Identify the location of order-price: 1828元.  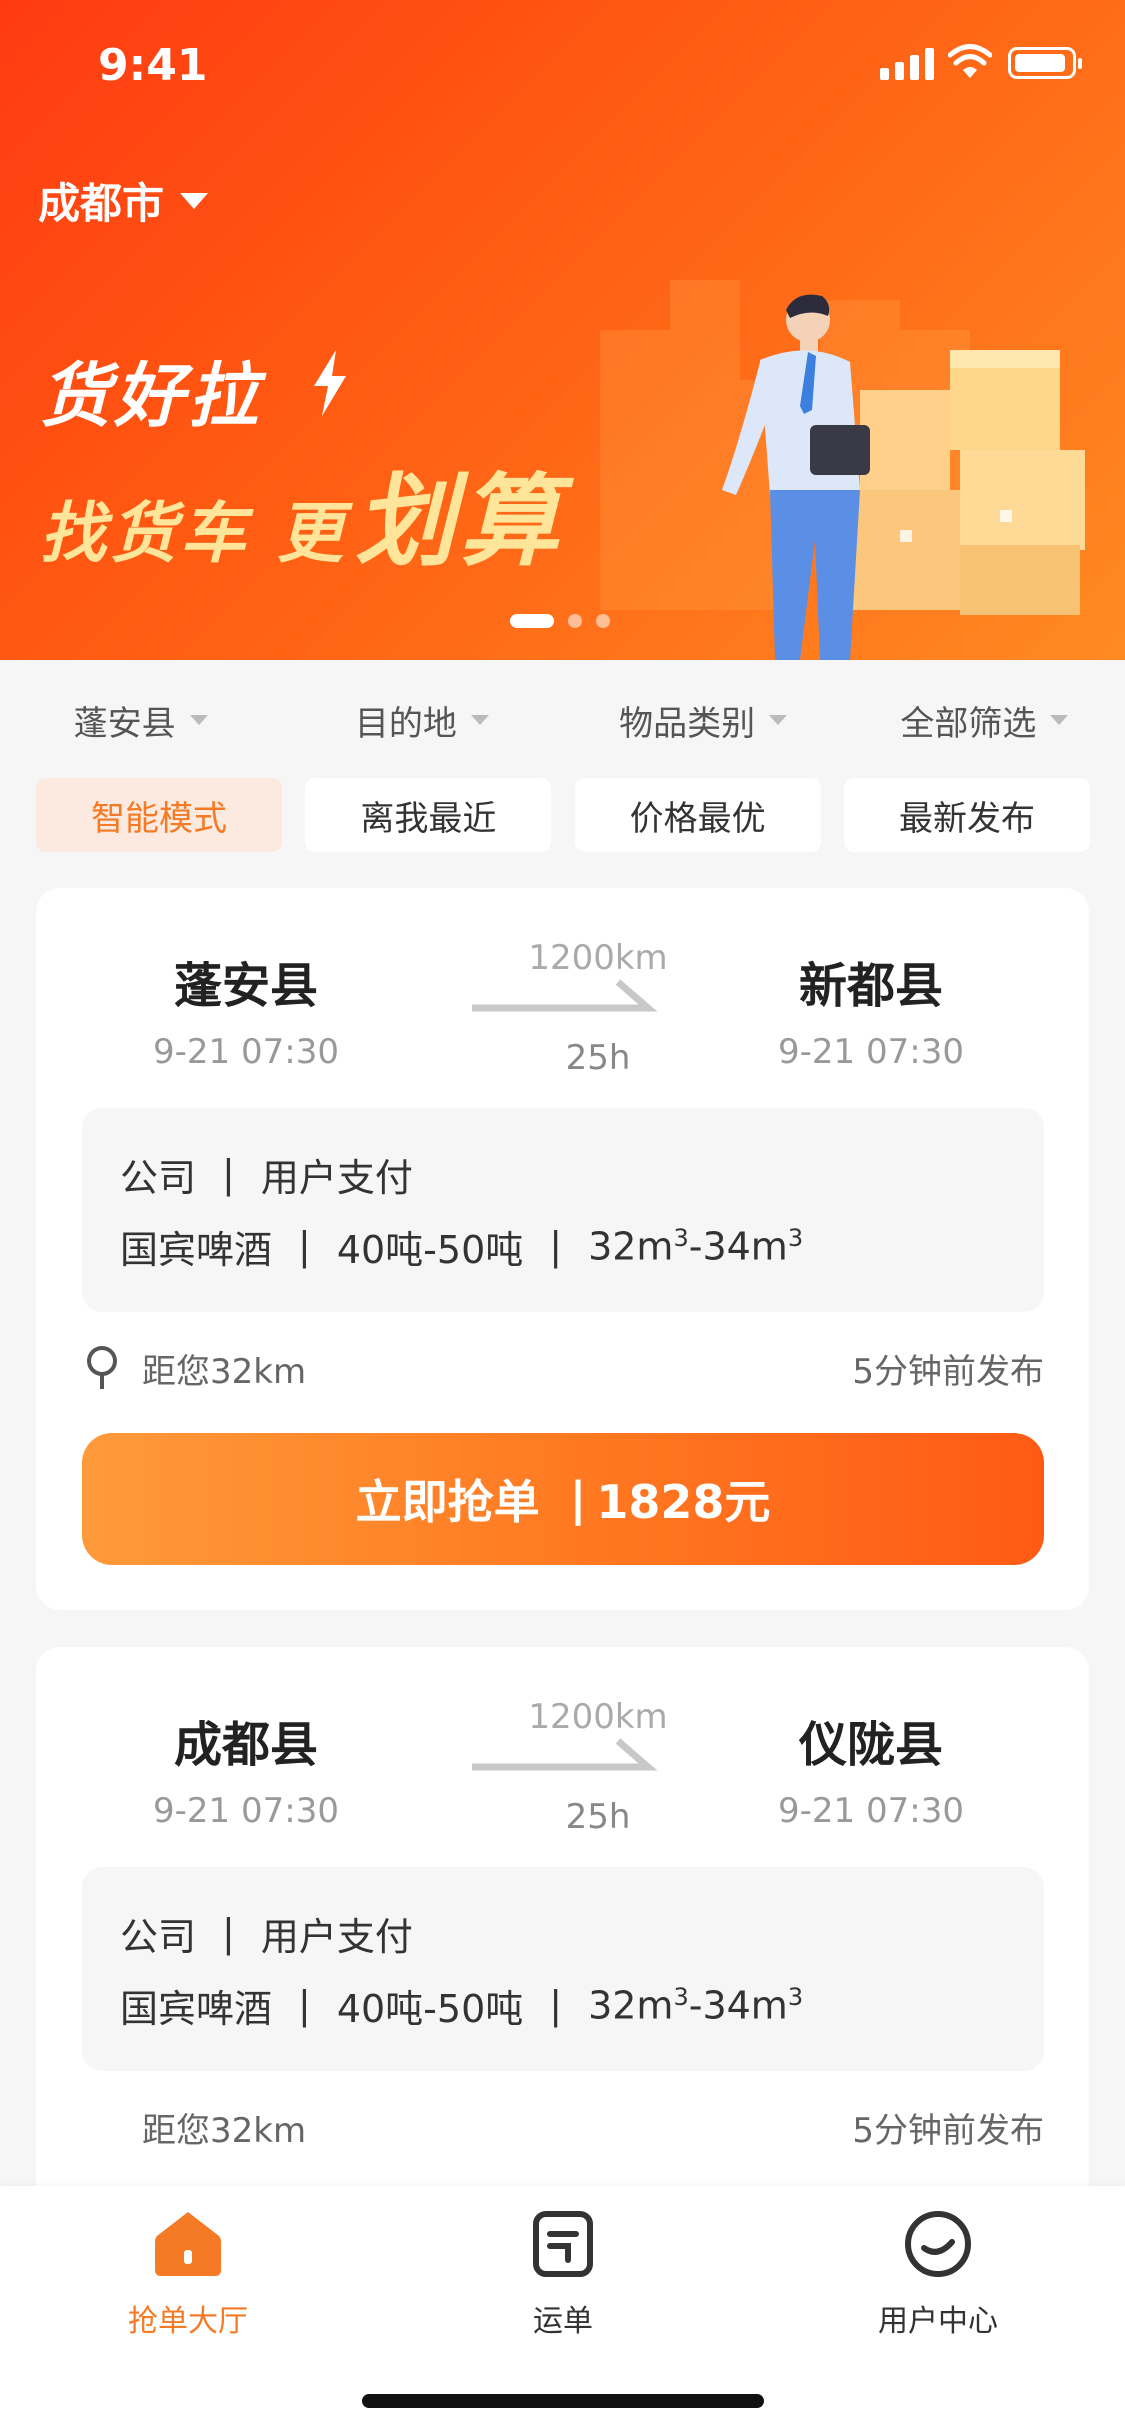
(683, 1502).